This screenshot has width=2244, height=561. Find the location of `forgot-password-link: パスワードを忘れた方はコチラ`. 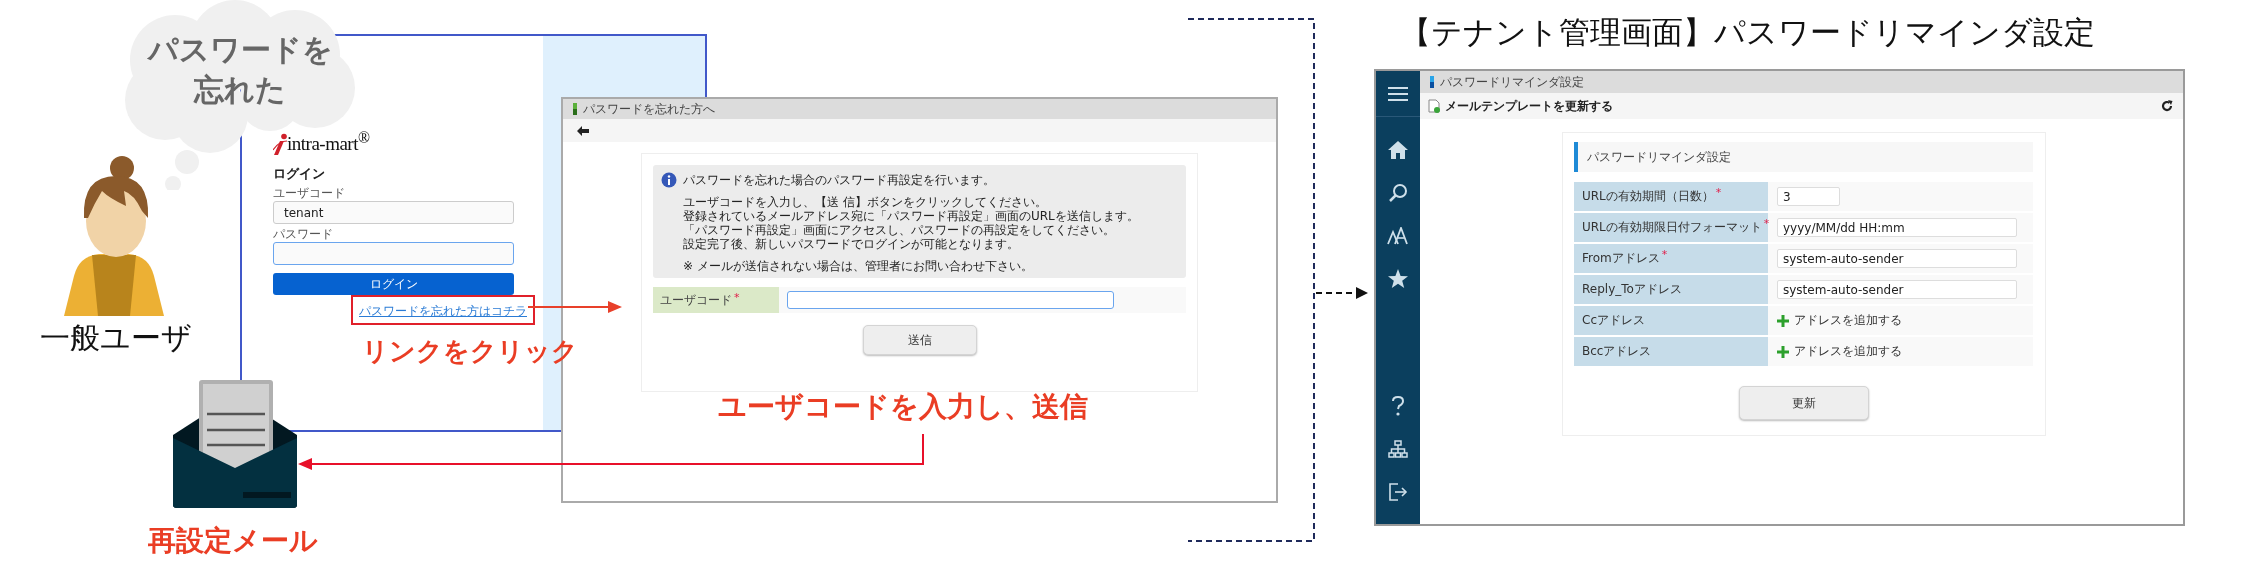

forgot-password-link: パスワードを忘れた方はコチラ is located at coordinates (443, 311).